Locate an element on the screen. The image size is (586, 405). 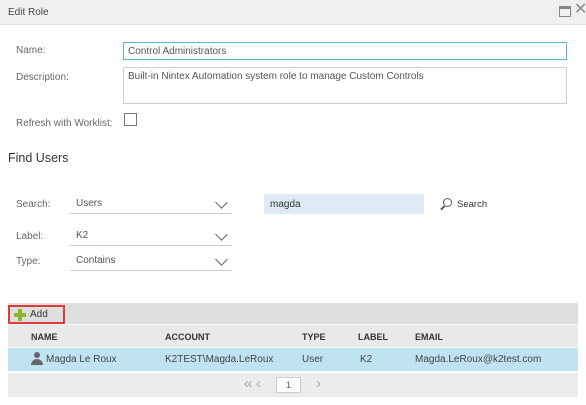
label-label: Label: is located at coordinates (30, 236).